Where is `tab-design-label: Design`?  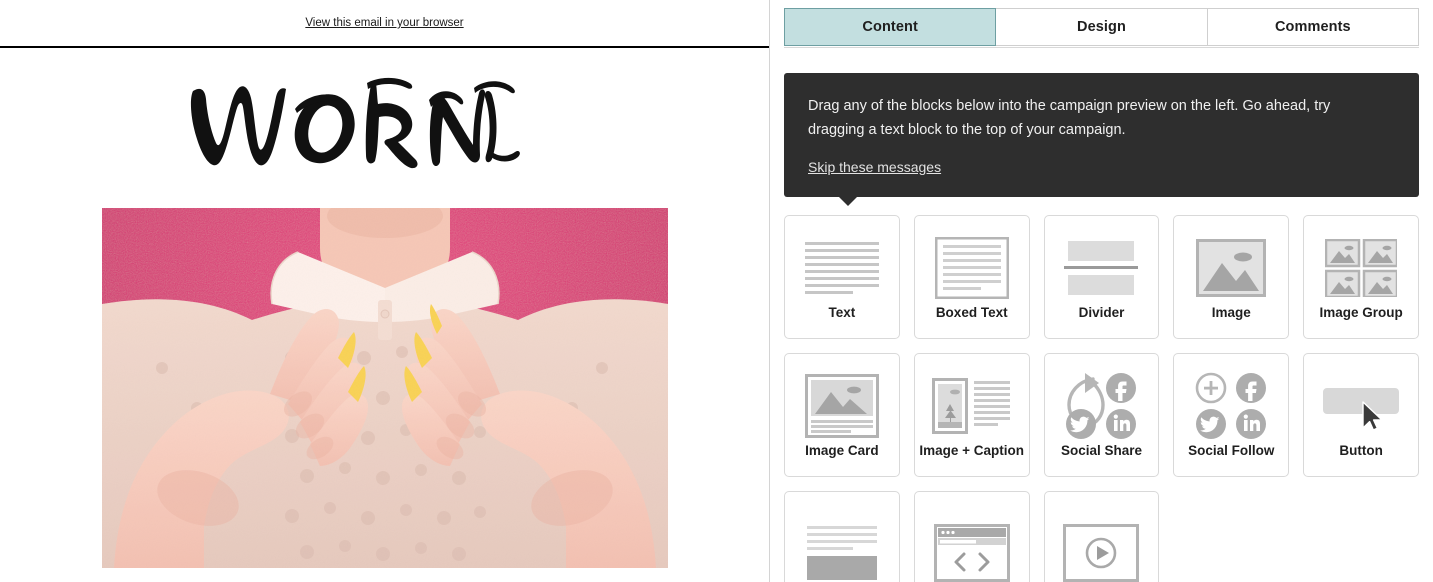 tab-design-label: Design is located at coordinates (1101, 27).